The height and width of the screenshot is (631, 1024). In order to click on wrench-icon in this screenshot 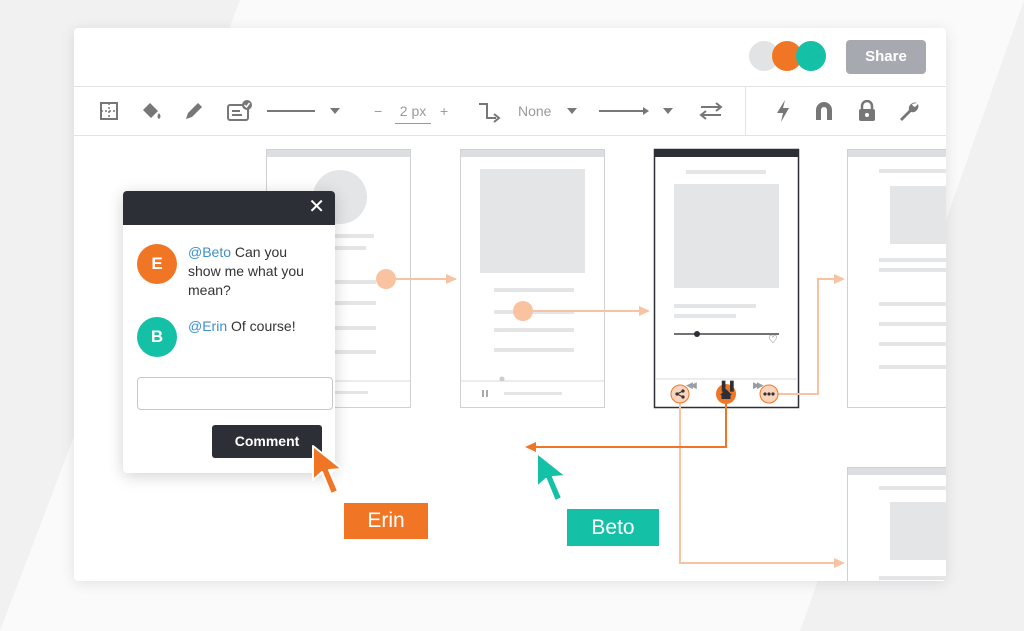, I will do `click(909, 111)`.